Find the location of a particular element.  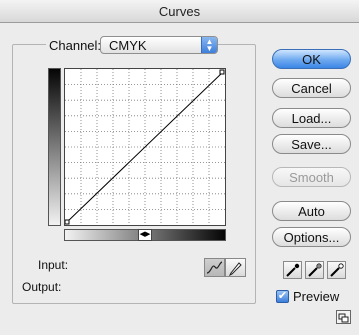

preview-checkbox: ✔ is located at coordinates (282, 296).